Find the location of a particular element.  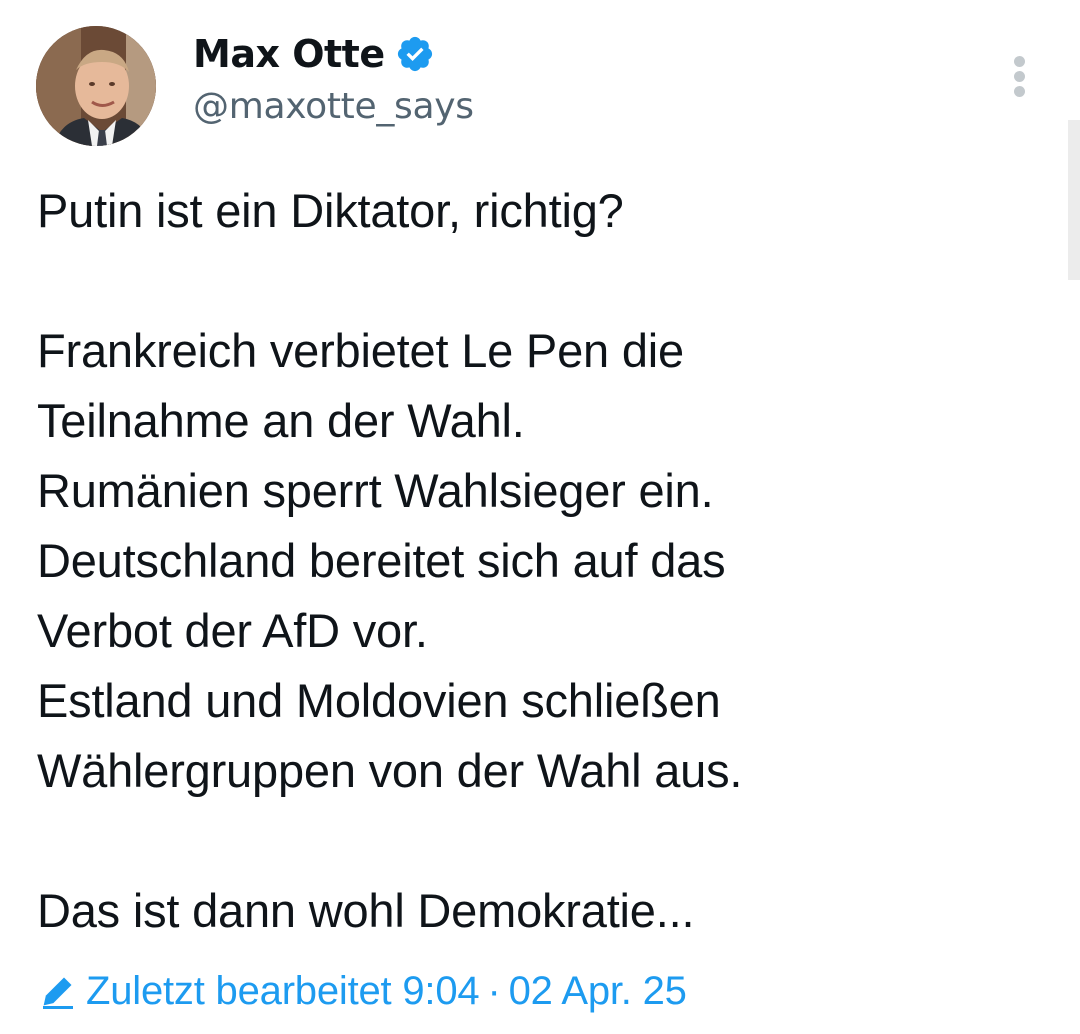

tweet-text-line: Putin ist ein Diktator, richtig? is located at coordinates (330, 210).